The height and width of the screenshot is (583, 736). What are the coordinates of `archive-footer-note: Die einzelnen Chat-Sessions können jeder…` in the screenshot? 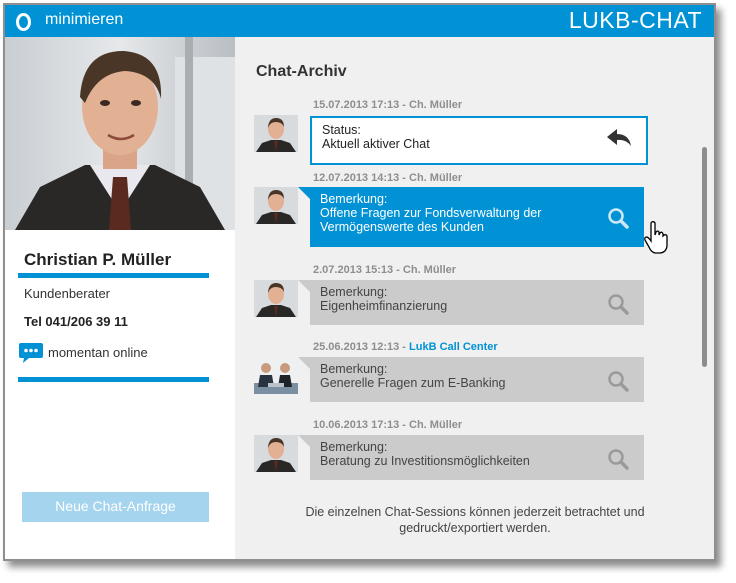 It's located at (475, 520).